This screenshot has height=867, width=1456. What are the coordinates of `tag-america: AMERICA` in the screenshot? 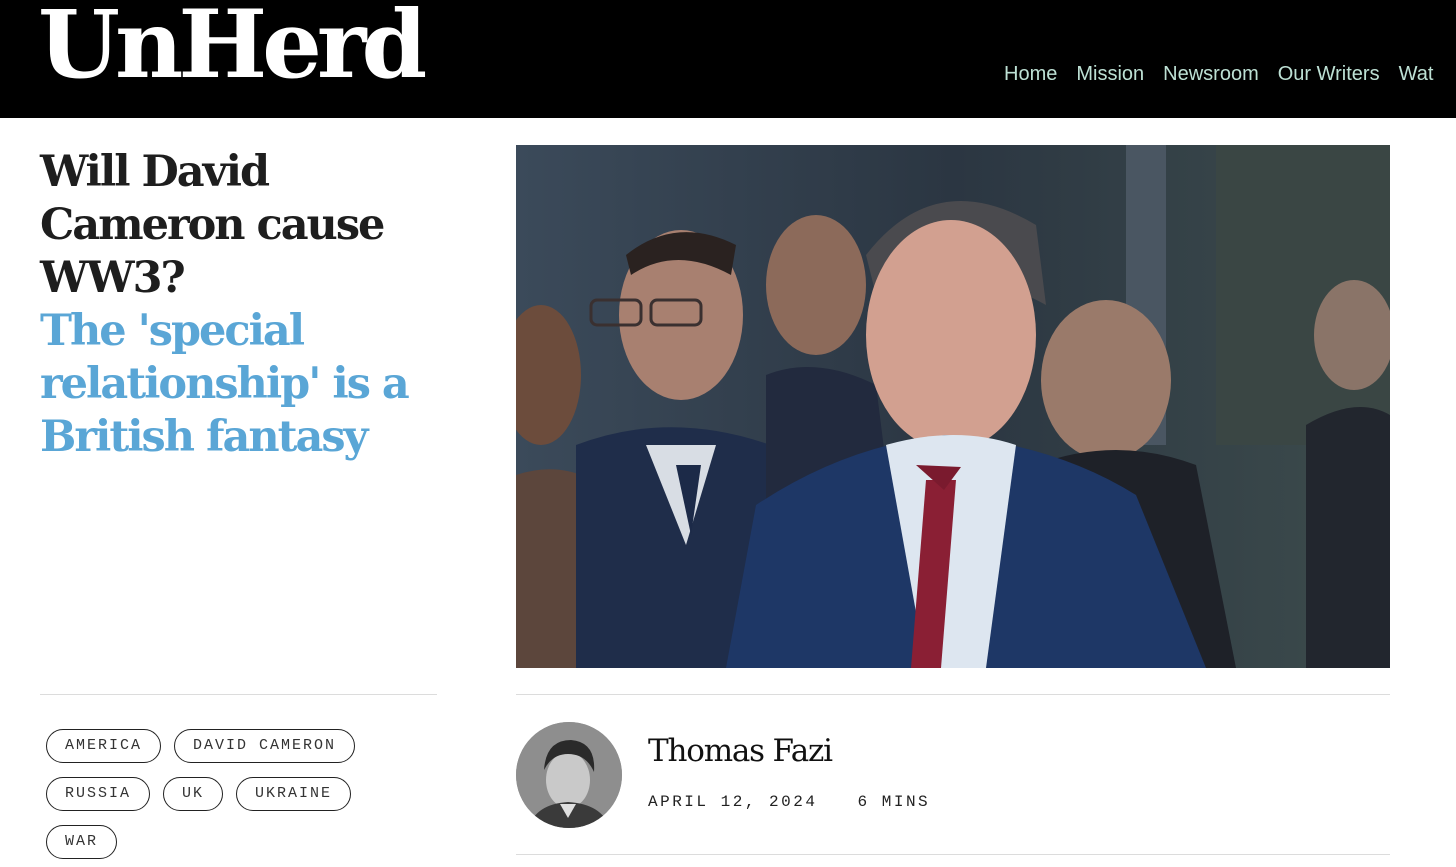 It's located at (104, 746).